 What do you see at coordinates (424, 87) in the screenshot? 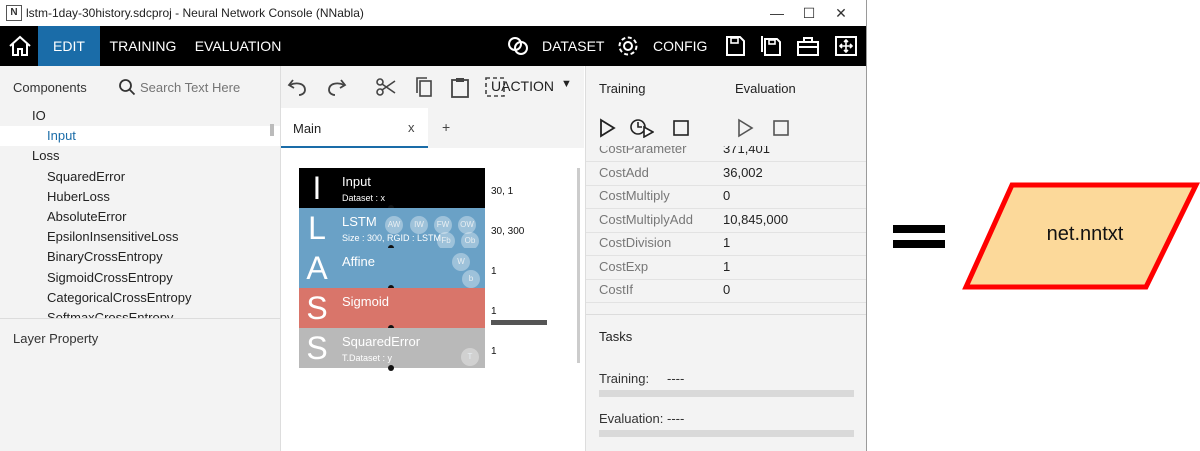
I see `copy-icon` at bounding box center [424, 87].